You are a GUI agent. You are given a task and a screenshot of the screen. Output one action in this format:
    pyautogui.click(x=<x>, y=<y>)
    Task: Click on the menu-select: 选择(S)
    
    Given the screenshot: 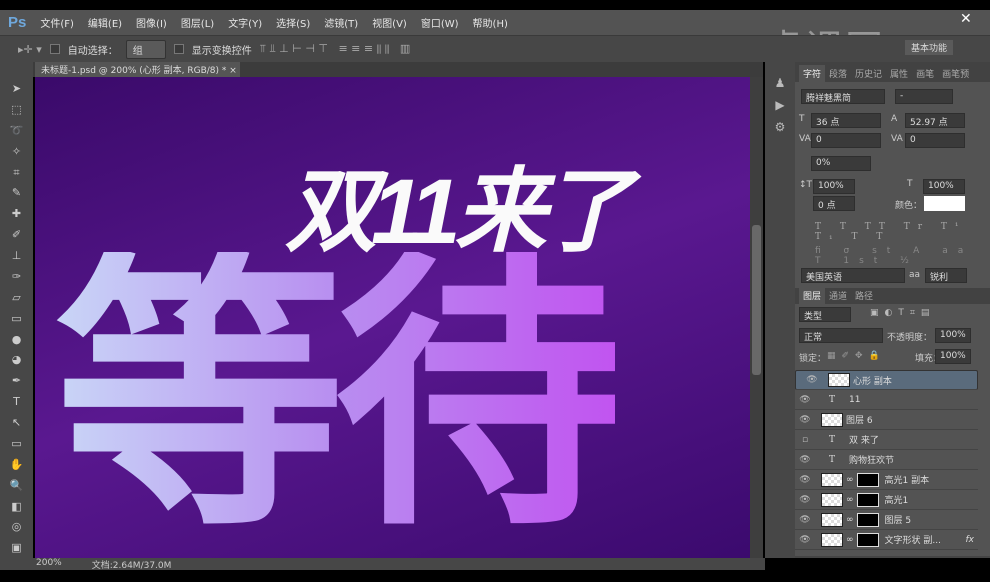 What is the action you would take?
    pyautogui.click(x=293, y=22)
    